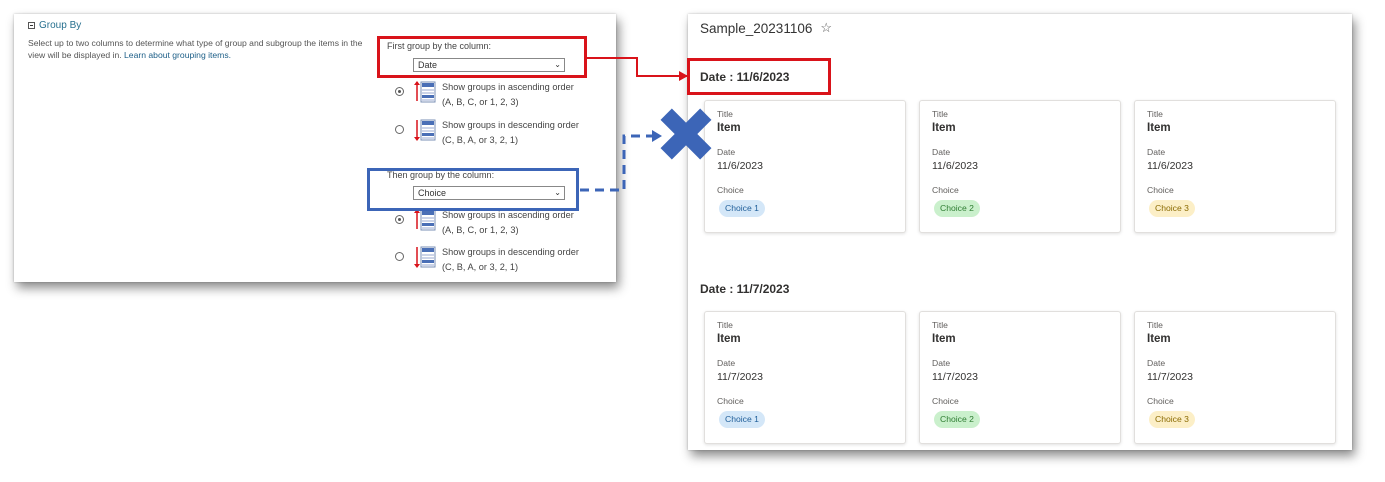 The image size is (1385, 482). Describe the element at coordinates (657, 136) in the screenshot. I see `blue-arrowhead` at that location.